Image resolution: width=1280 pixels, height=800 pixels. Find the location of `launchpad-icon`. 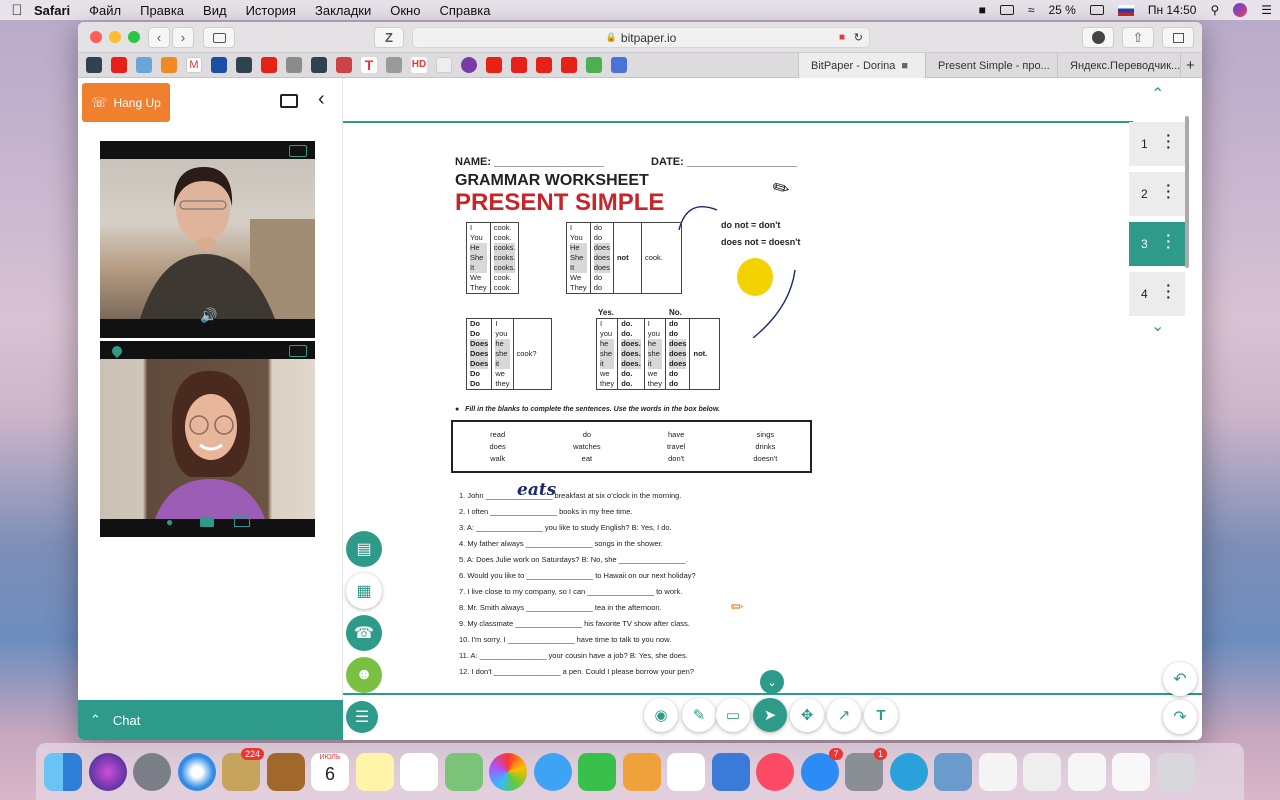

launchpad-icon is located at coordinates (152, 771).